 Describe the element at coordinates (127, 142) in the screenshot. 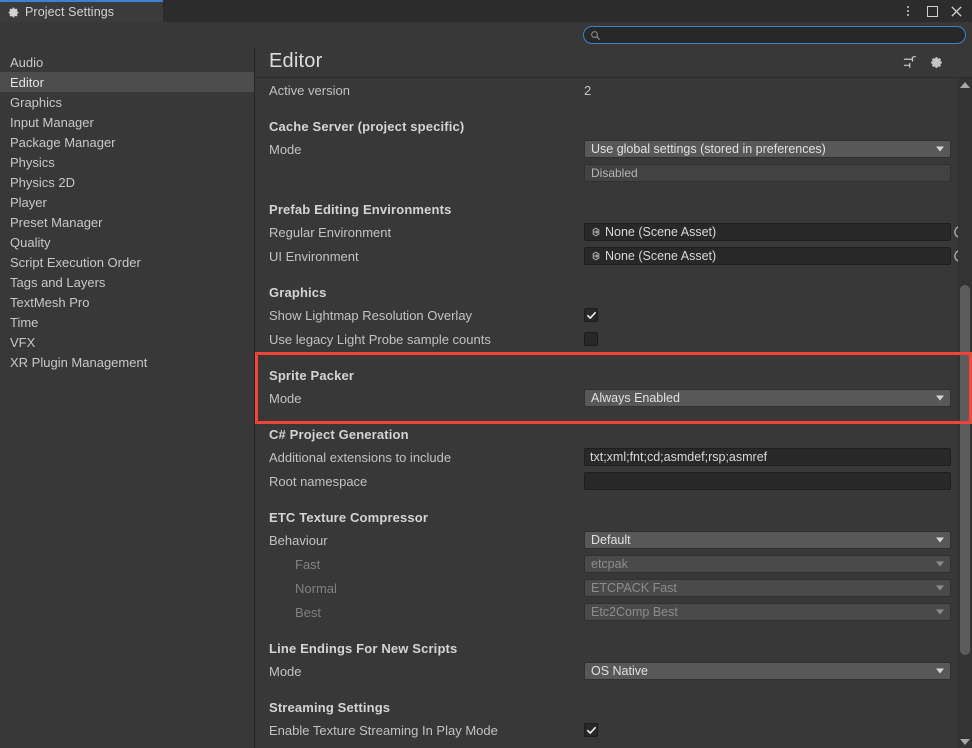

I see `sidebar-item-package-manager: Package Manager` at that location.